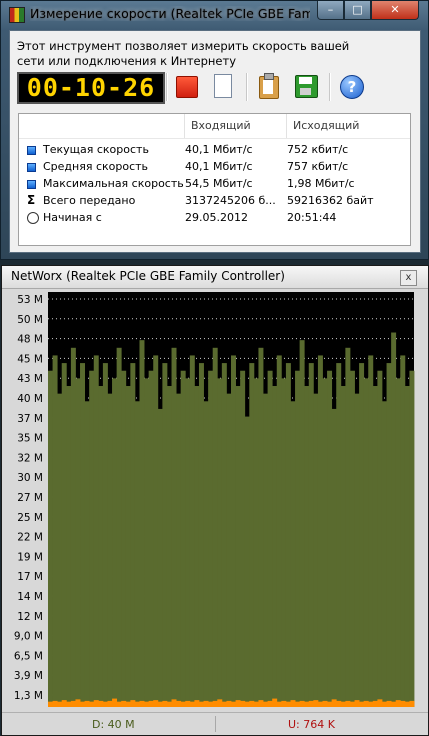 Image resolution: width=429 pixels, height=736 pixels. I want to click on table-row: Средняя скорость 40,1 Мбит/с 757 кбит/с, so click(214, 167).